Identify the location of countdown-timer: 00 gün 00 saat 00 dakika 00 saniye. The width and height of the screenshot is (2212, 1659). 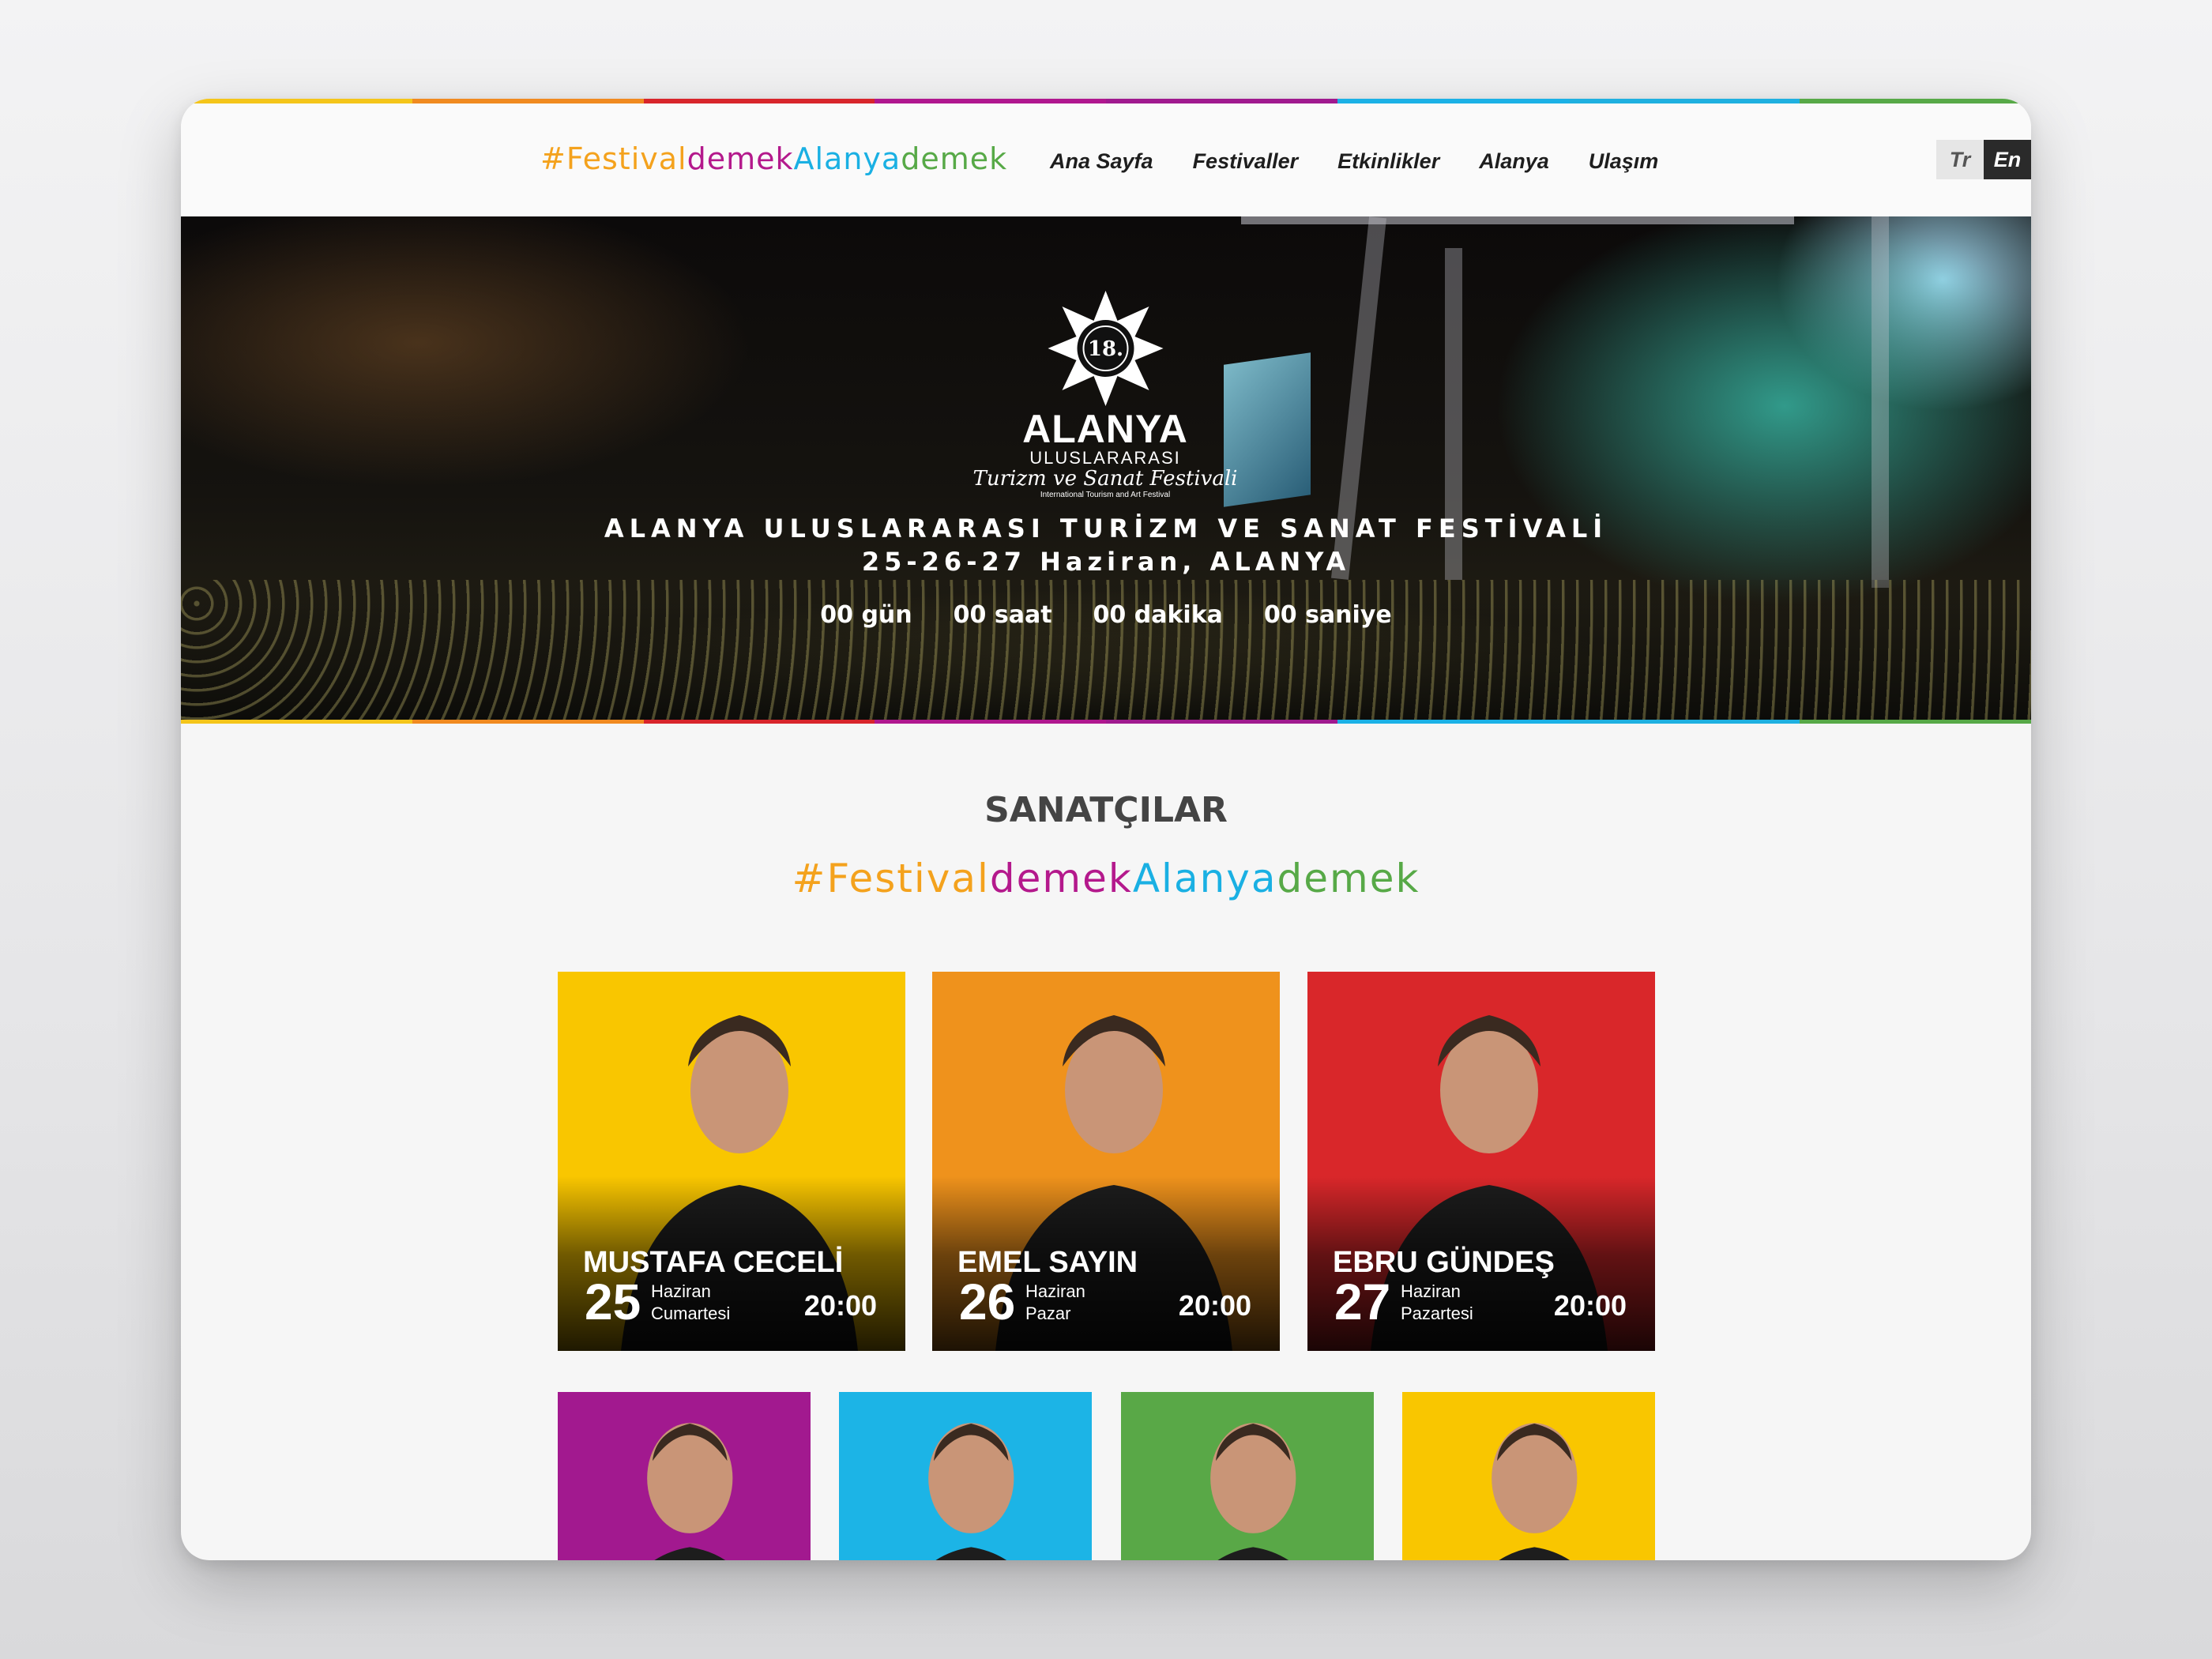
(1106, 615).